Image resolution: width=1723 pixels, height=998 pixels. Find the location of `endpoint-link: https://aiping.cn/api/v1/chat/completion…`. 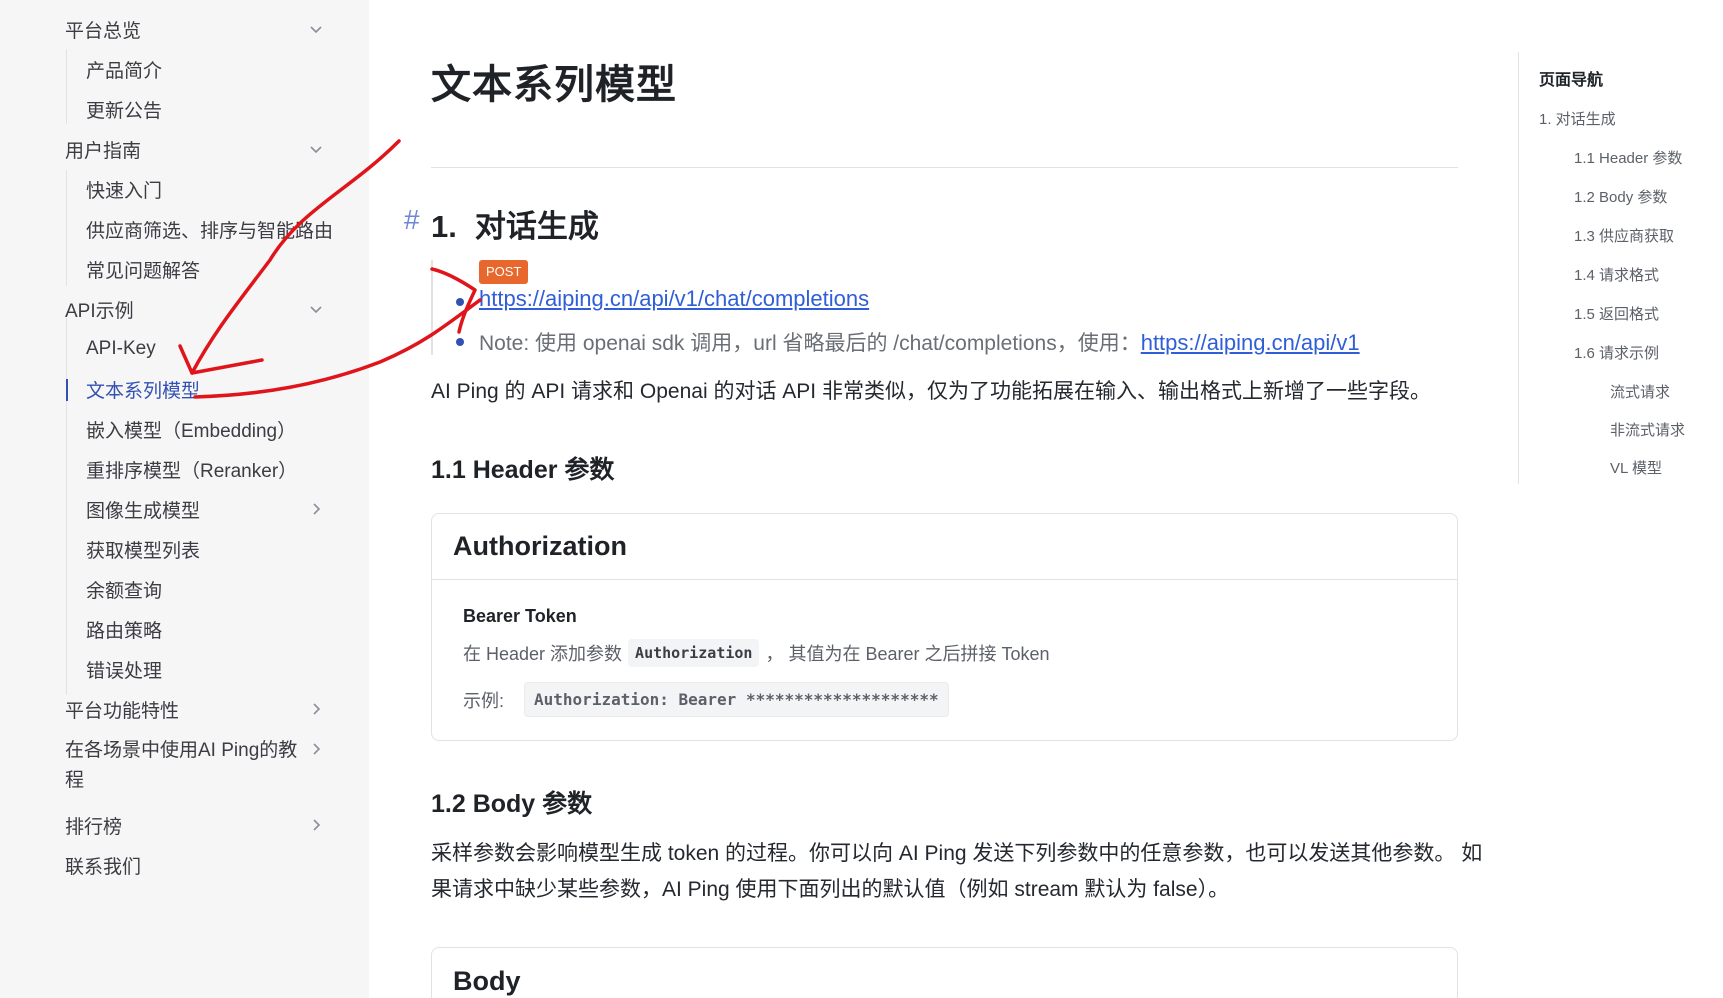

endpoint-link: https://aiping.cn/api/v1/chat/completion… is located at coordinates (674, 299).